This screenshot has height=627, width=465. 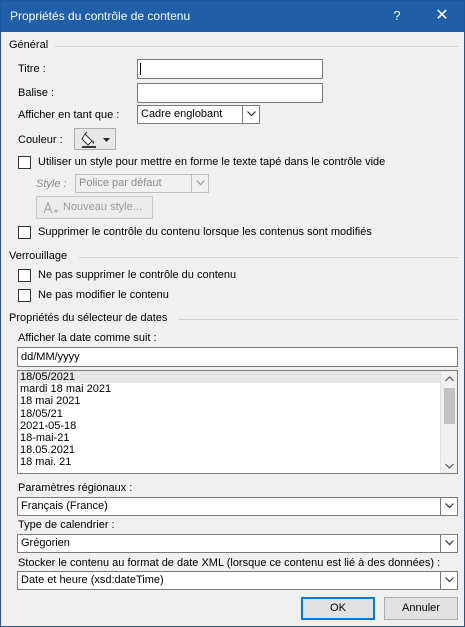 What do you see at coordinates (103, 295) in the screenshot?
I see `no-edit-label: Ne pas modifier le contenu` at bounding box center [103, 295].